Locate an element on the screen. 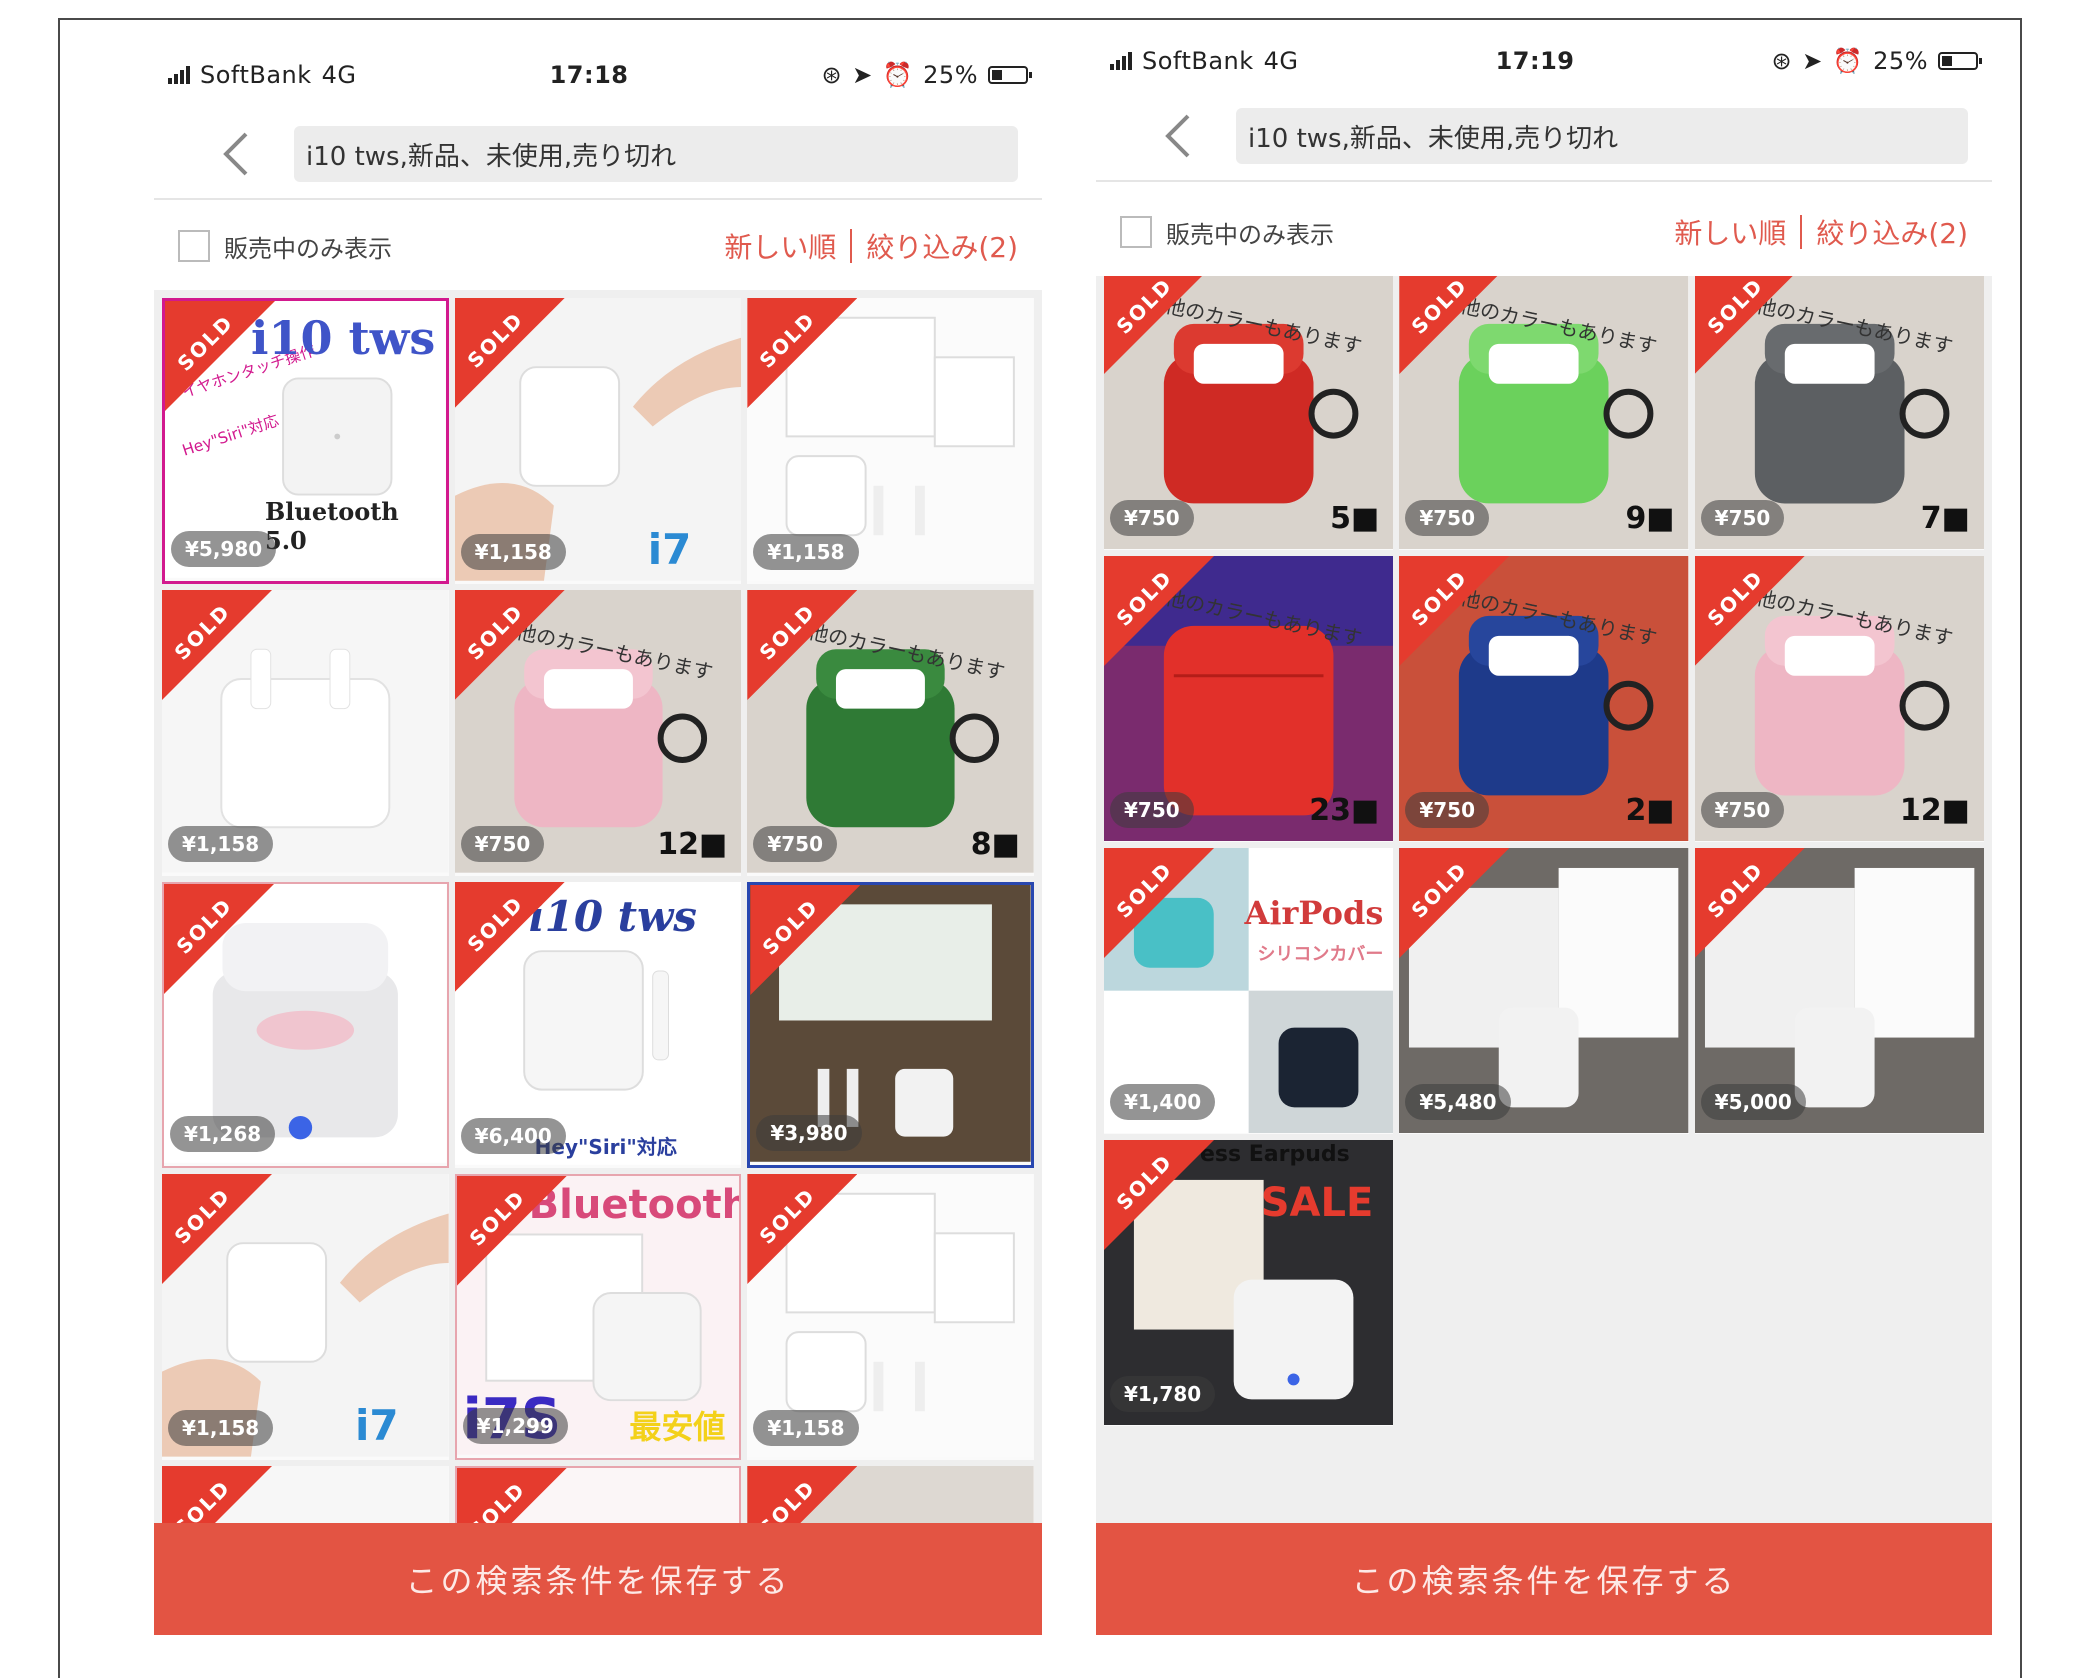 This screenshot has width=2082, height=1678. lowest-price-tag: 最安値 is located at coordinates (677, 1427).